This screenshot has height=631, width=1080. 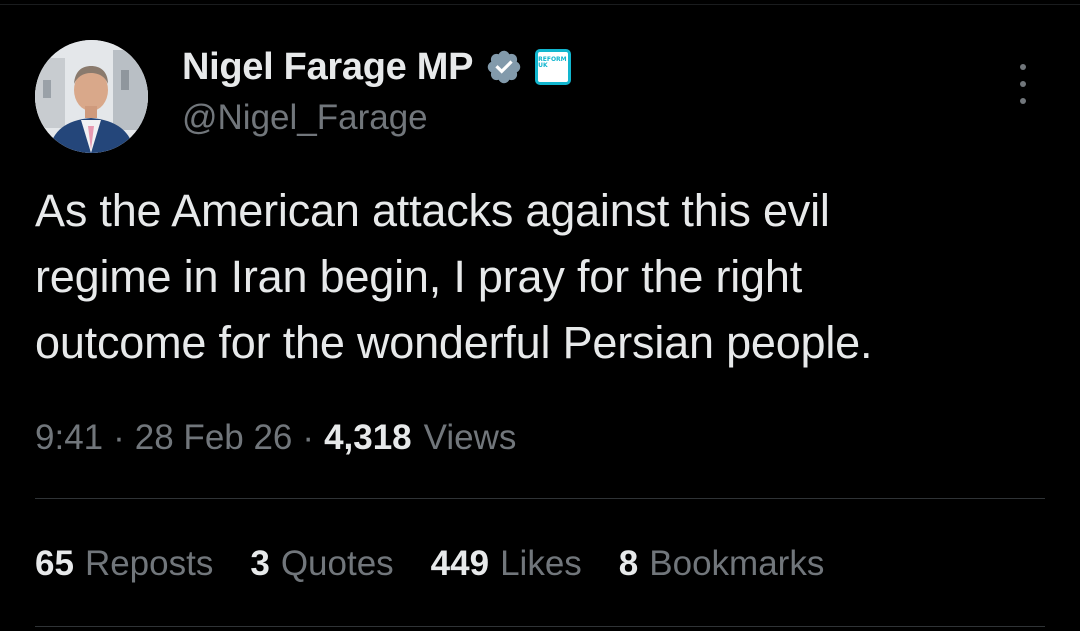 What do you see at coordinates (540, 4) in the screenshot?
I see `top-rule` at bounding box center [540, 4].